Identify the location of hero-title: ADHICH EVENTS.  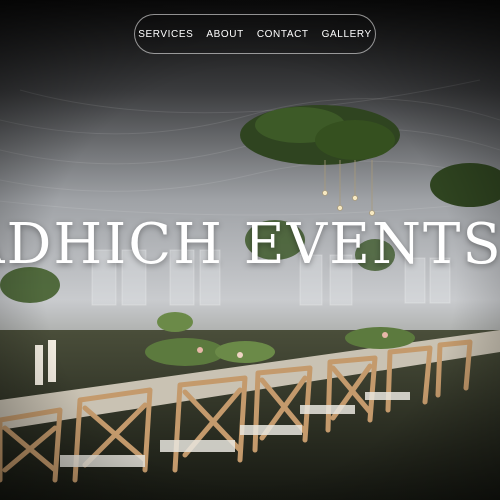
(250, 244).